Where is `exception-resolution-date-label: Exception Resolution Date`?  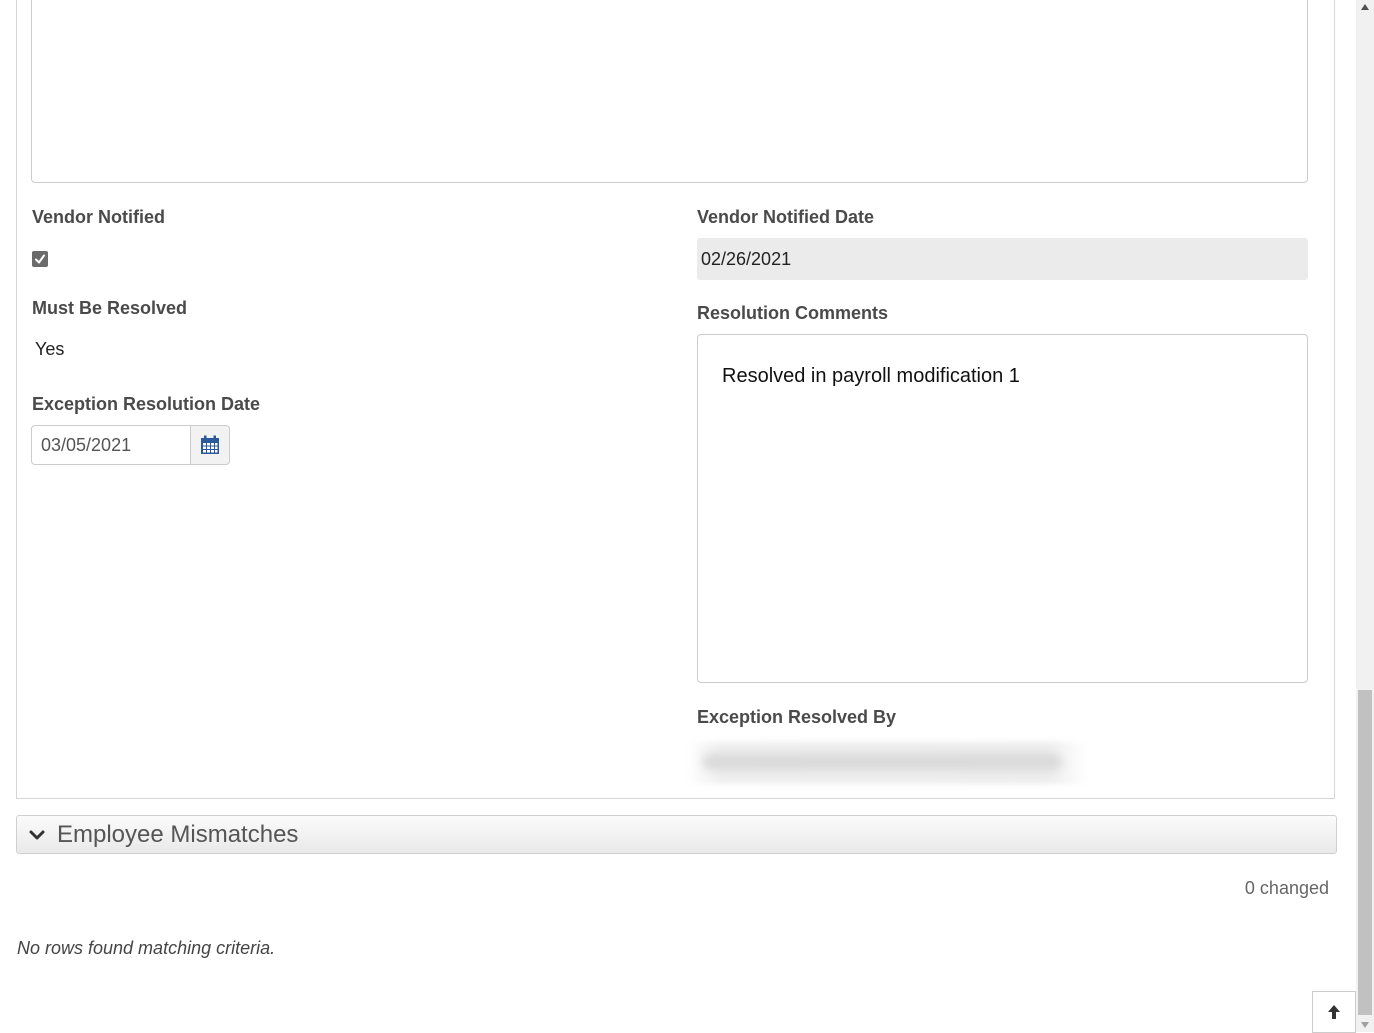 exception-resolution-date-label: Exception Resolution Date is located at coordinates (146, 404).